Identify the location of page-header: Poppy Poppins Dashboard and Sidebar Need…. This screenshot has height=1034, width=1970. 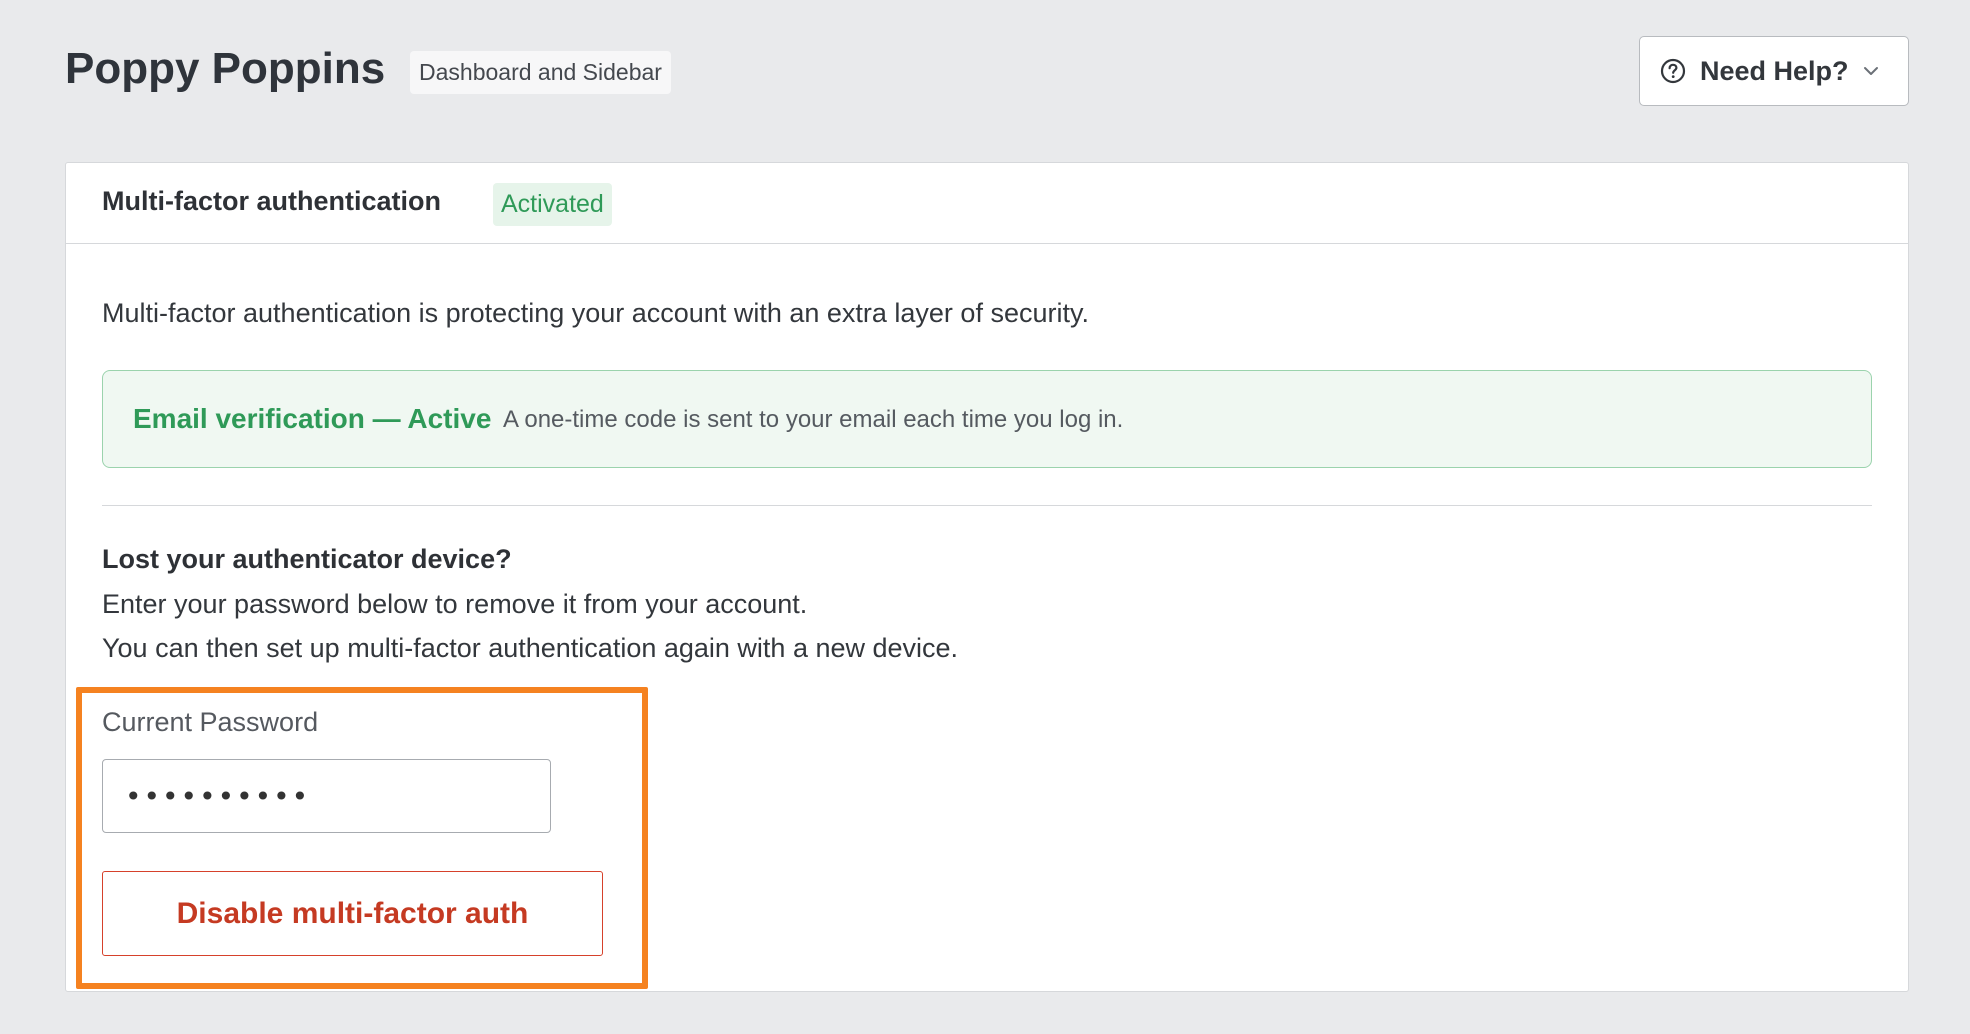
(987, 72).